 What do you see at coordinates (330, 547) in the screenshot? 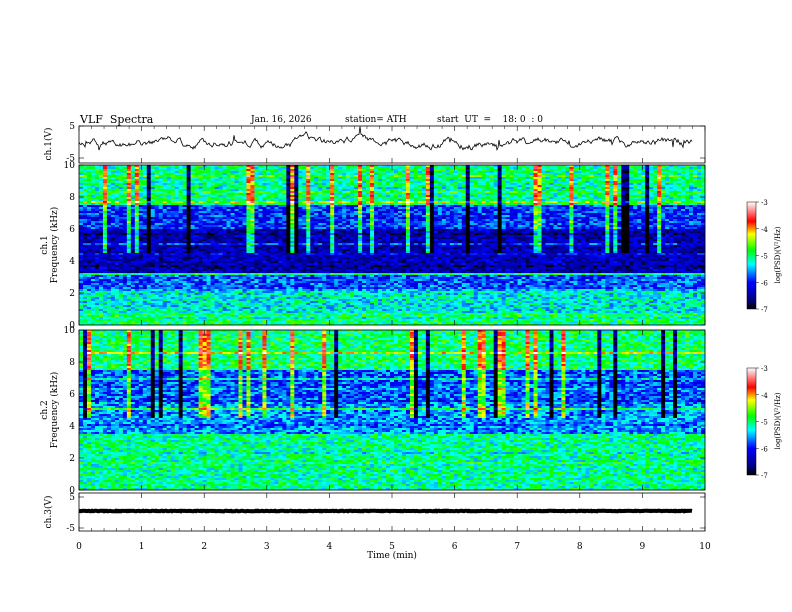
I see `time-tick-label: 4` at bounding box center [330, 547].